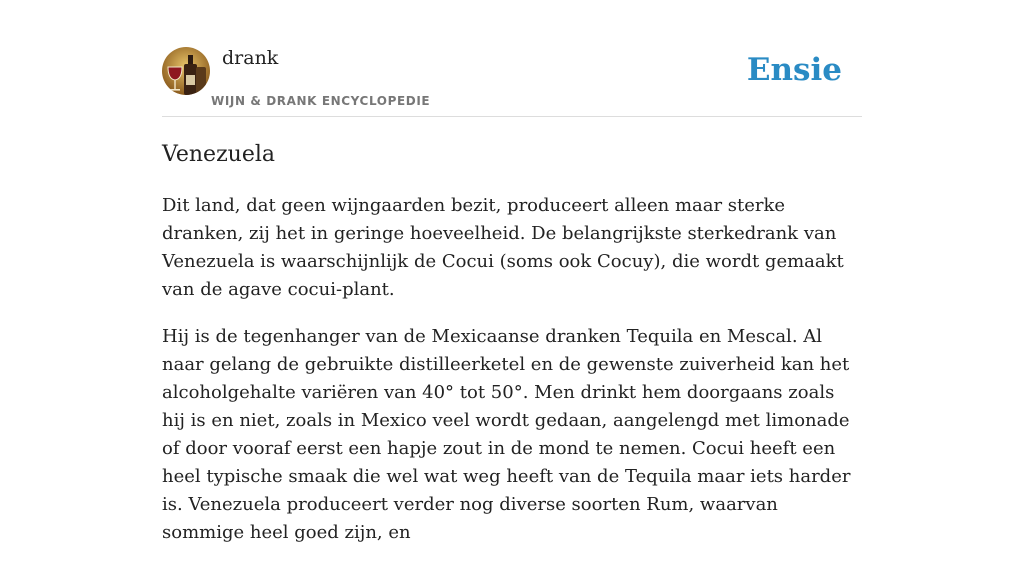 This screenshot has height=566, width=1024. What do you see at coordinates (250, 58) in the screenshot?
I see `category-name: drank` at bounding box center [250, 58].